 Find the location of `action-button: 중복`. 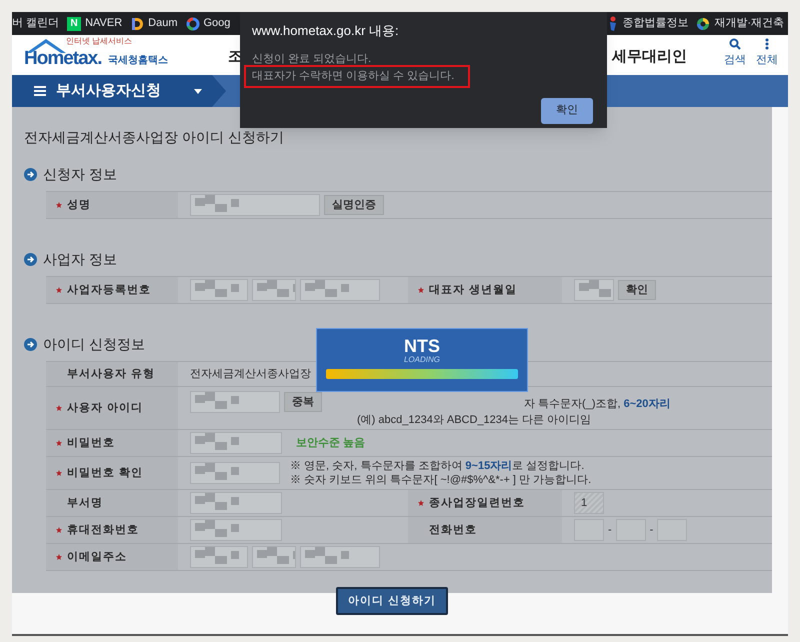

action-button: 중복 is located at coordinates (303, 402).